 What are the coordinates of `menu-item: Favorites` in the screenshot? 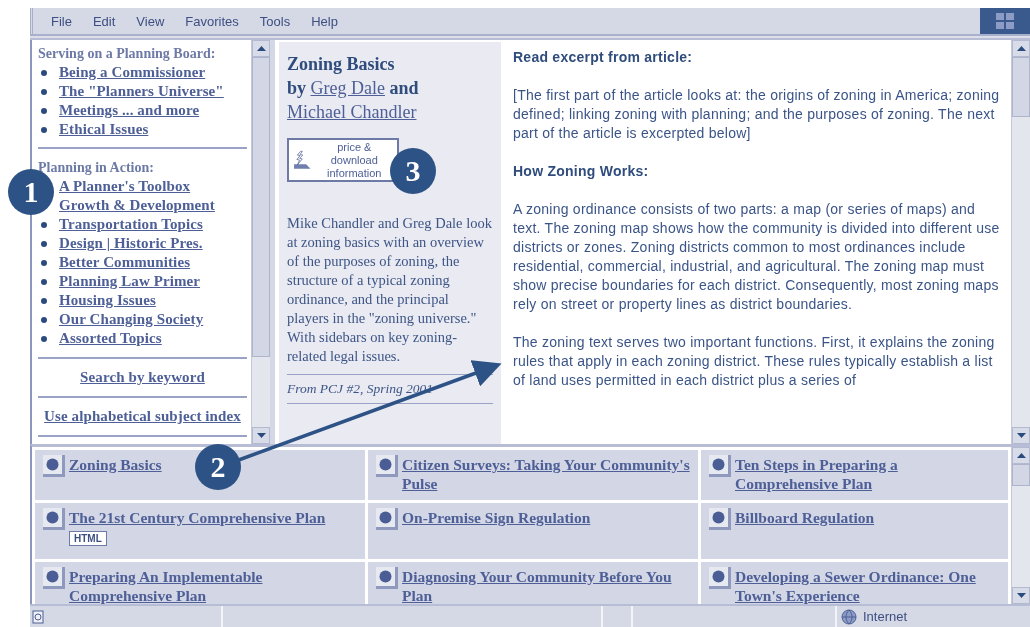 It's located at (212, 21).